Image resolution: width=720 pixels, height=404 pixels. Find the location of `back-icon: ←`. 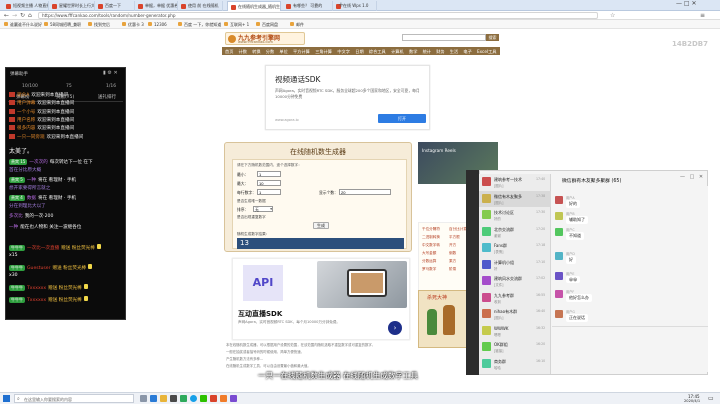

back-icon: ← is located at coordinates (6, 15).